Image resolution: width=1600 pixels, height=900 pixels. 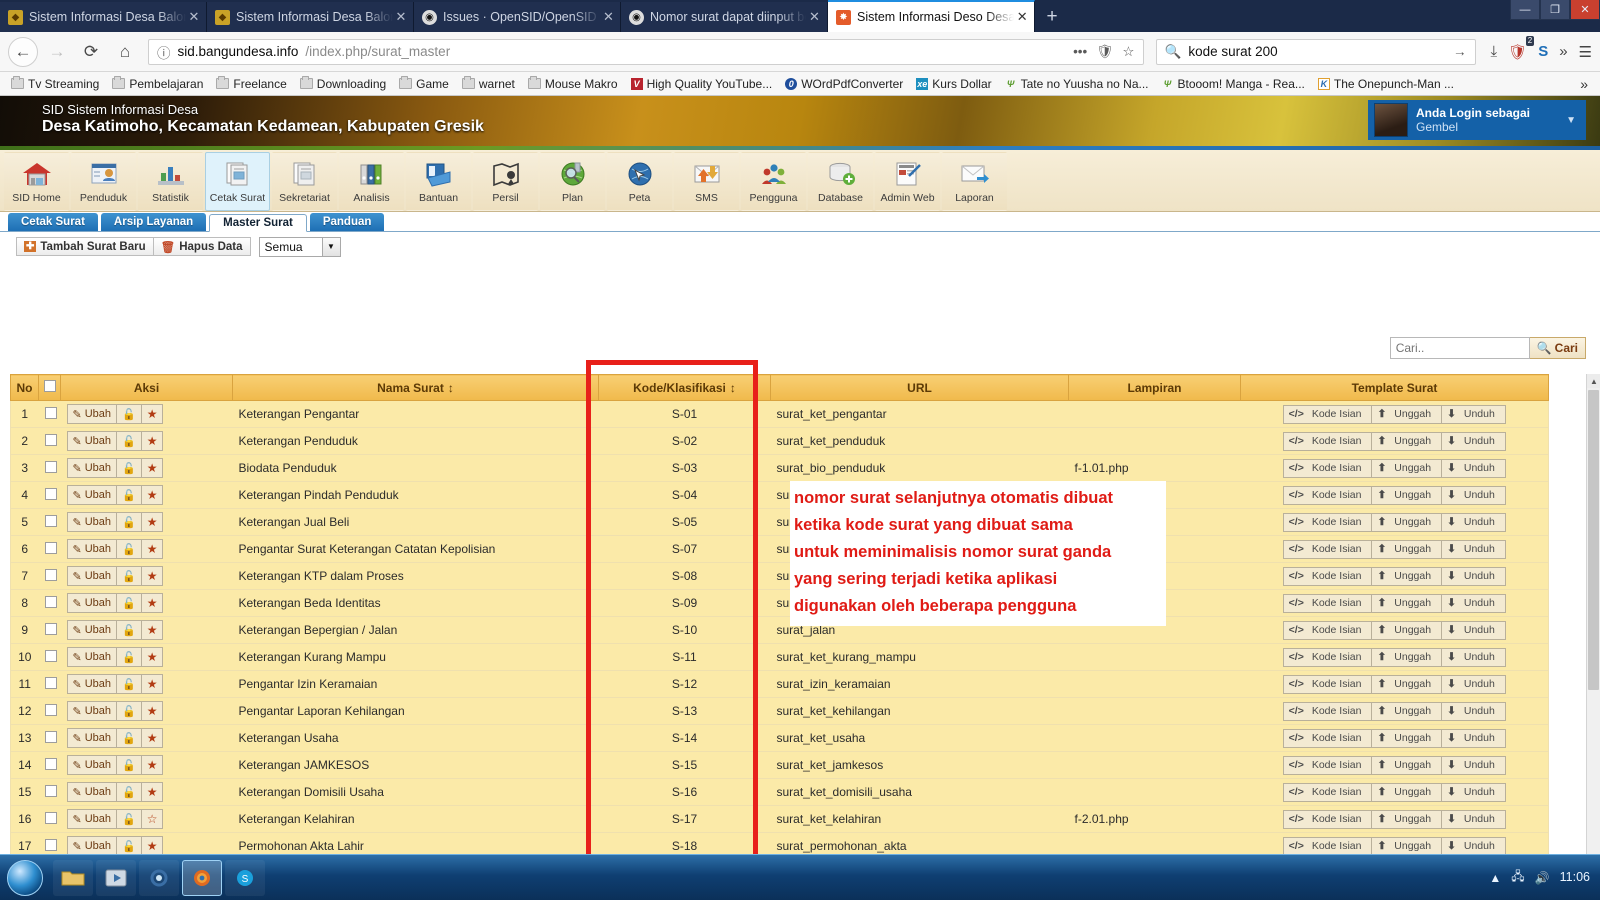 I want to click on menu-item-bantuan: Bantuan, so click(x=438, y=181).